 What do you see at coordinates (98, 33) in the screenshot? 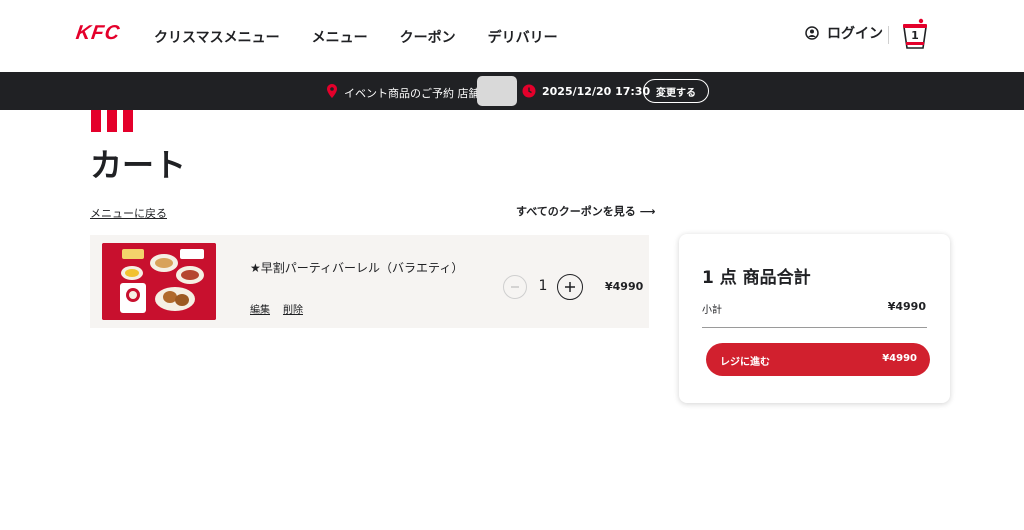
I see `kfc-logo: KFC` at bounding box center [98, 33].